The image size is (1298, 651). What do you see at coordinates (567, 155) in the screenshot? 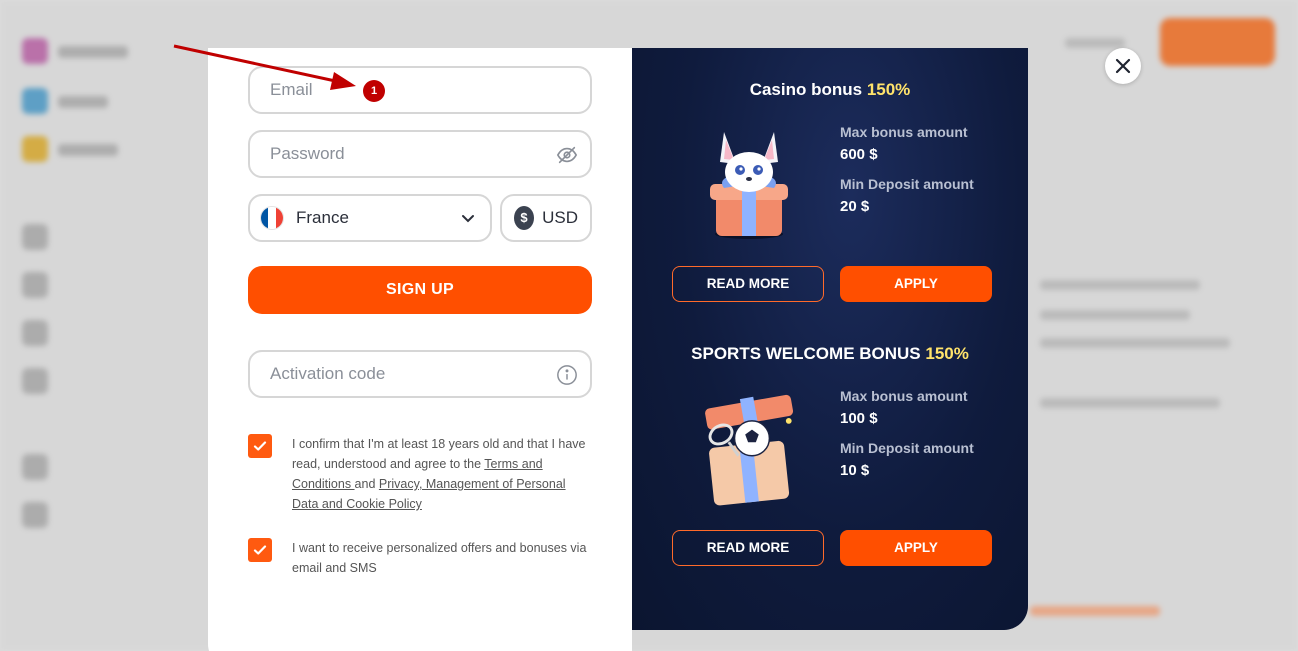
I see `eye-off-icon` at bounding box center [567, 155].